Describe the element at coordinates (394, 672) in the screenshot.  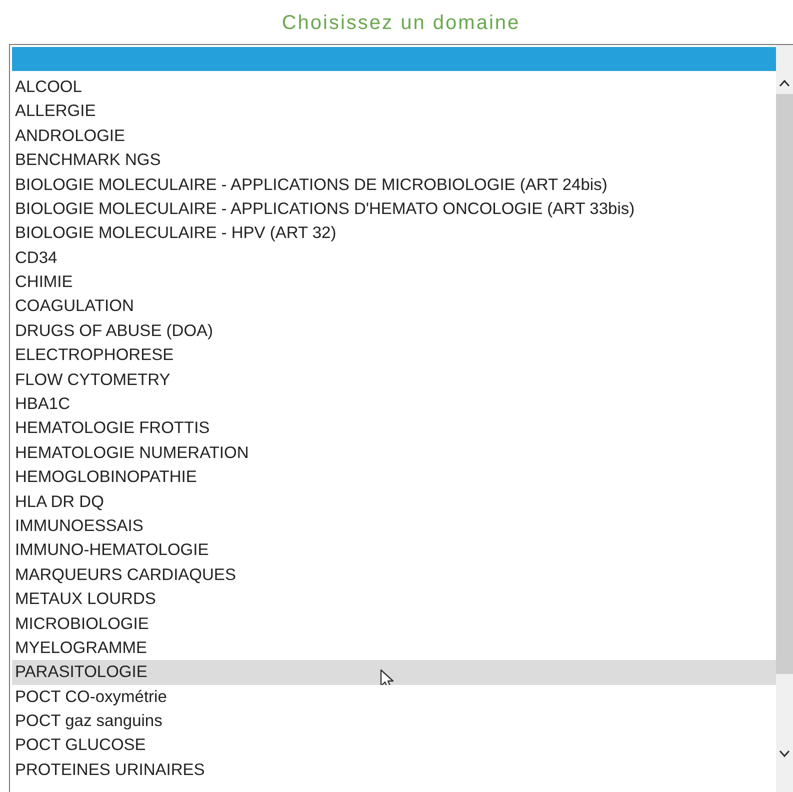
I see `list-option: PARASITOLOGIE` at that location.